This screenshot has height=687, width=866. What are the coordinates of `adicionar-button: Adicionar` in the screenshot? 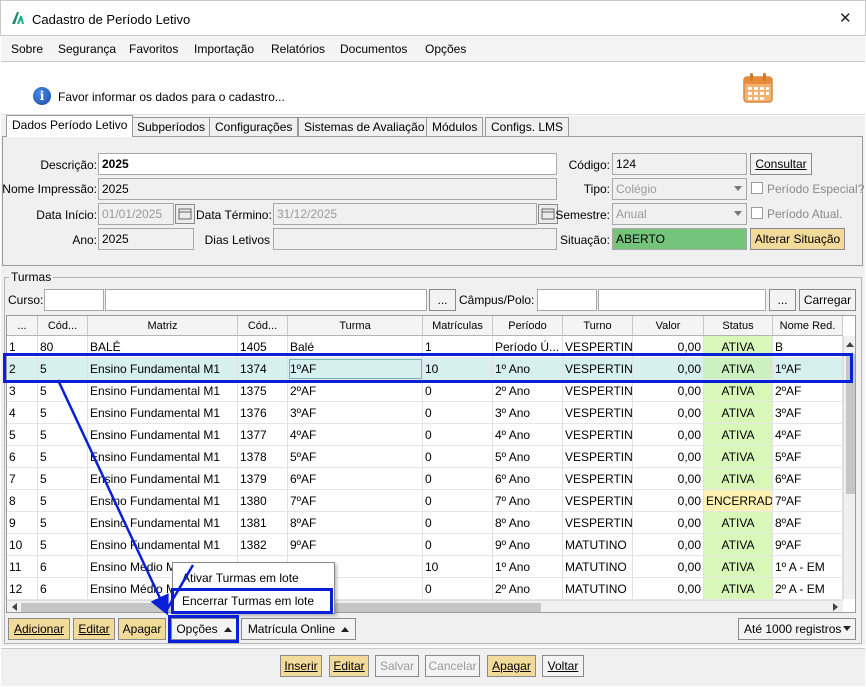 It's located at (39, 629).